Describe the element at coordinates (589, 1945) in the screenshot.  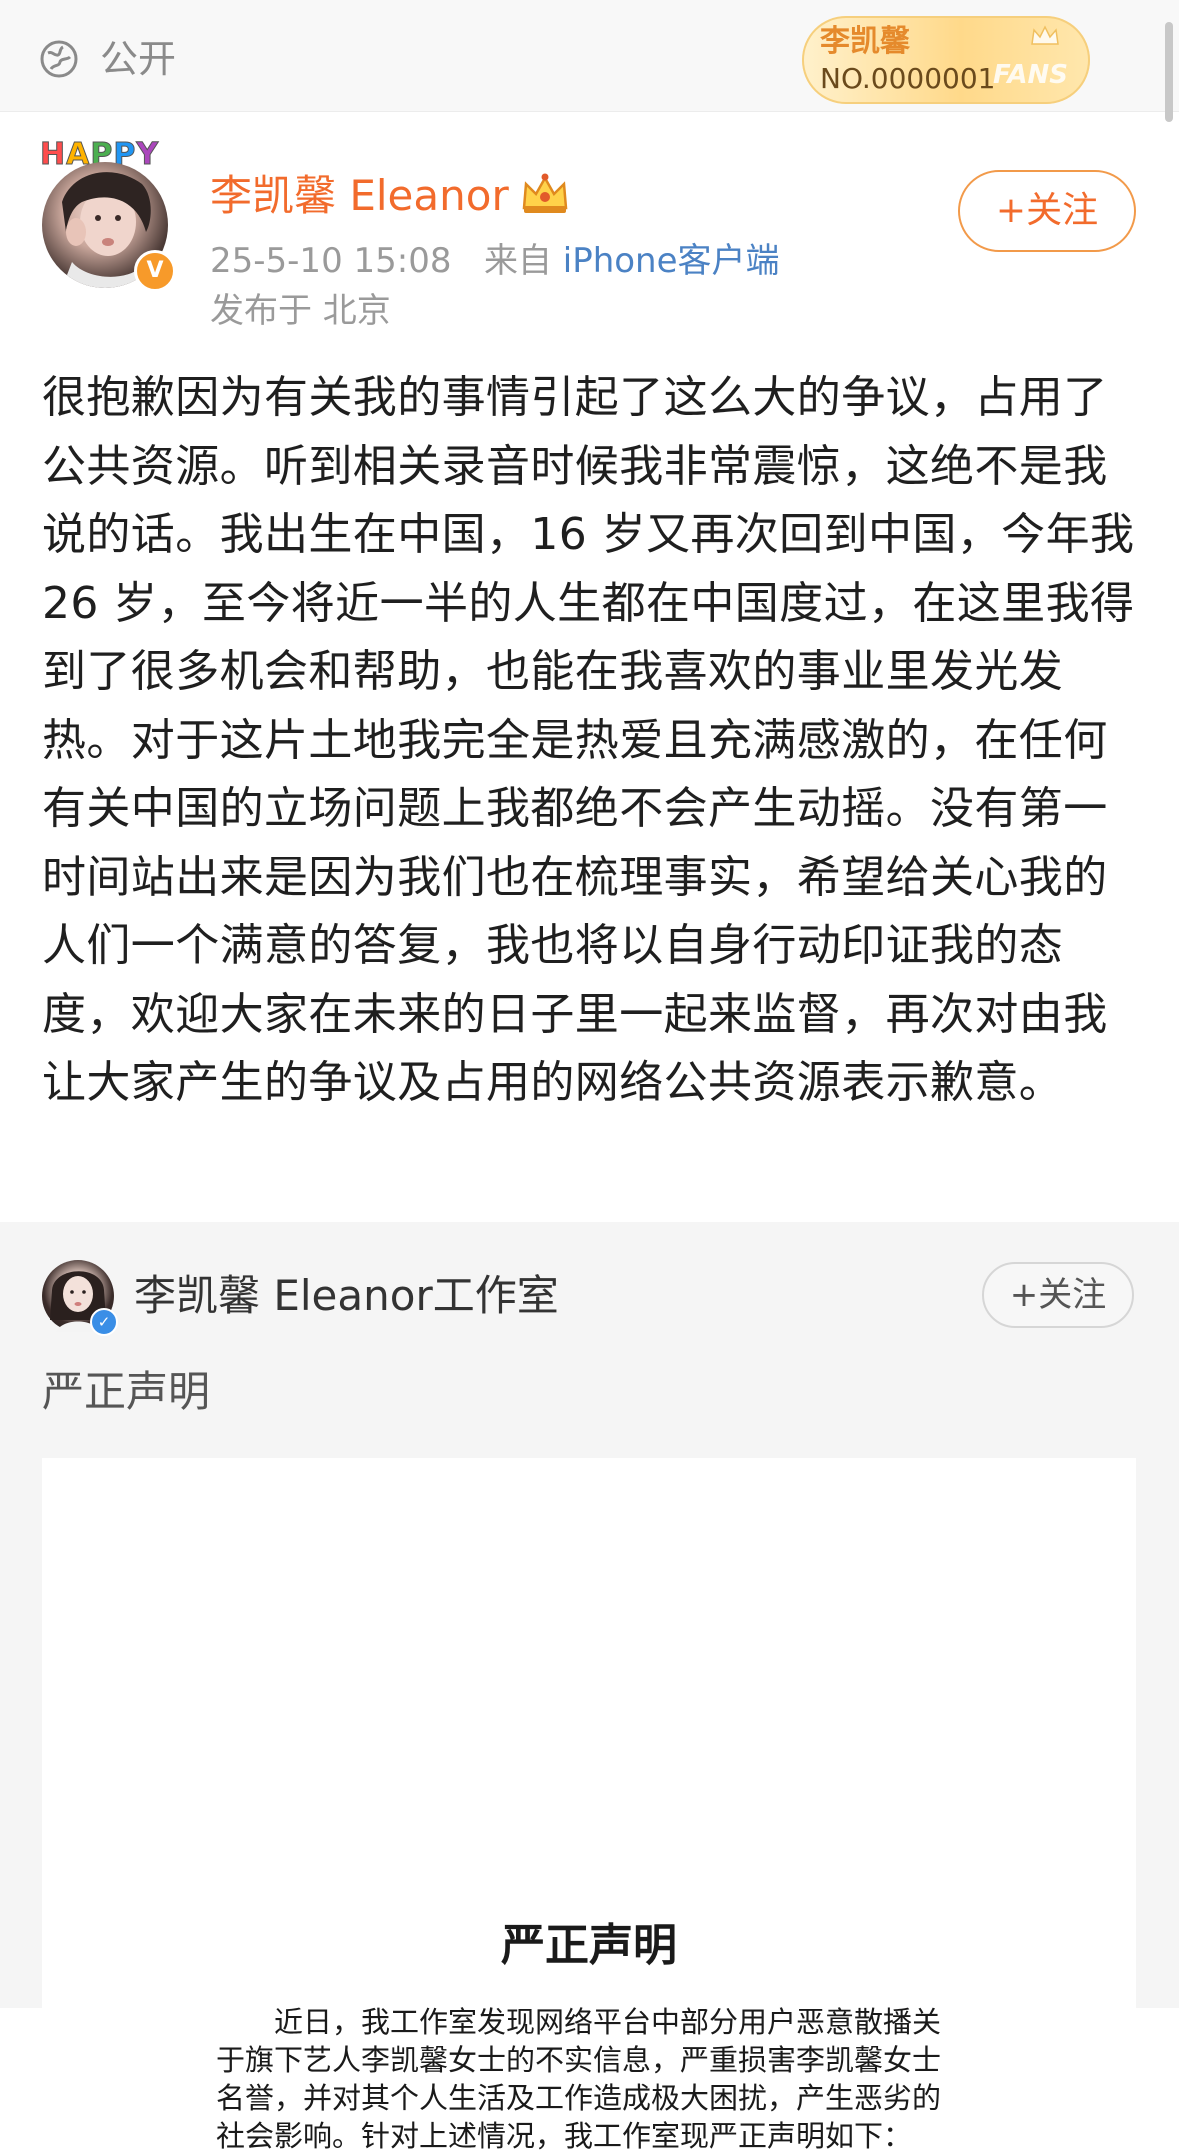
I see `statement-heading: 严正声明` at that location.